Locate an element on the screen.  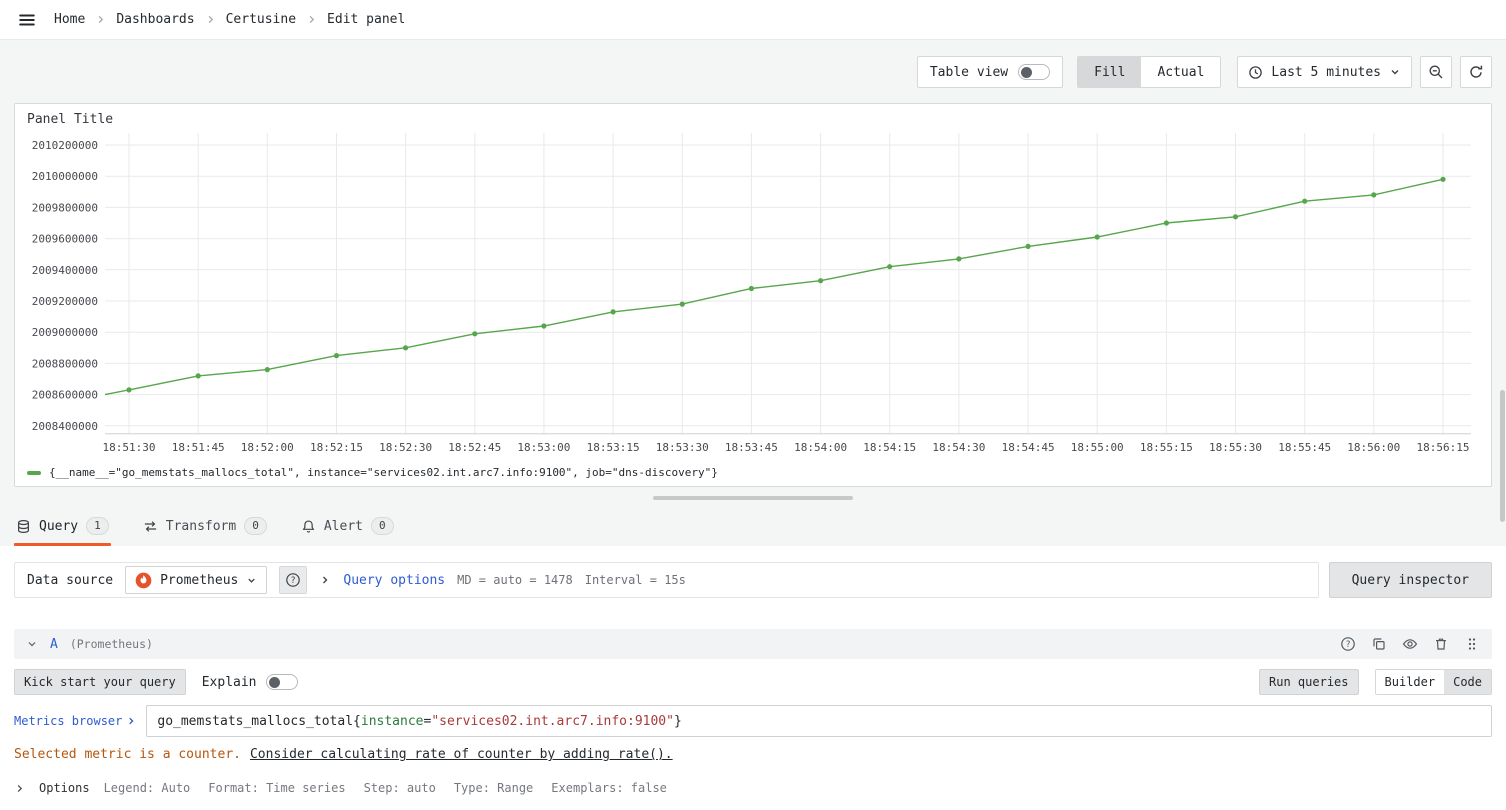
query-row-actions: ? is located at coordinates (1410, 644).